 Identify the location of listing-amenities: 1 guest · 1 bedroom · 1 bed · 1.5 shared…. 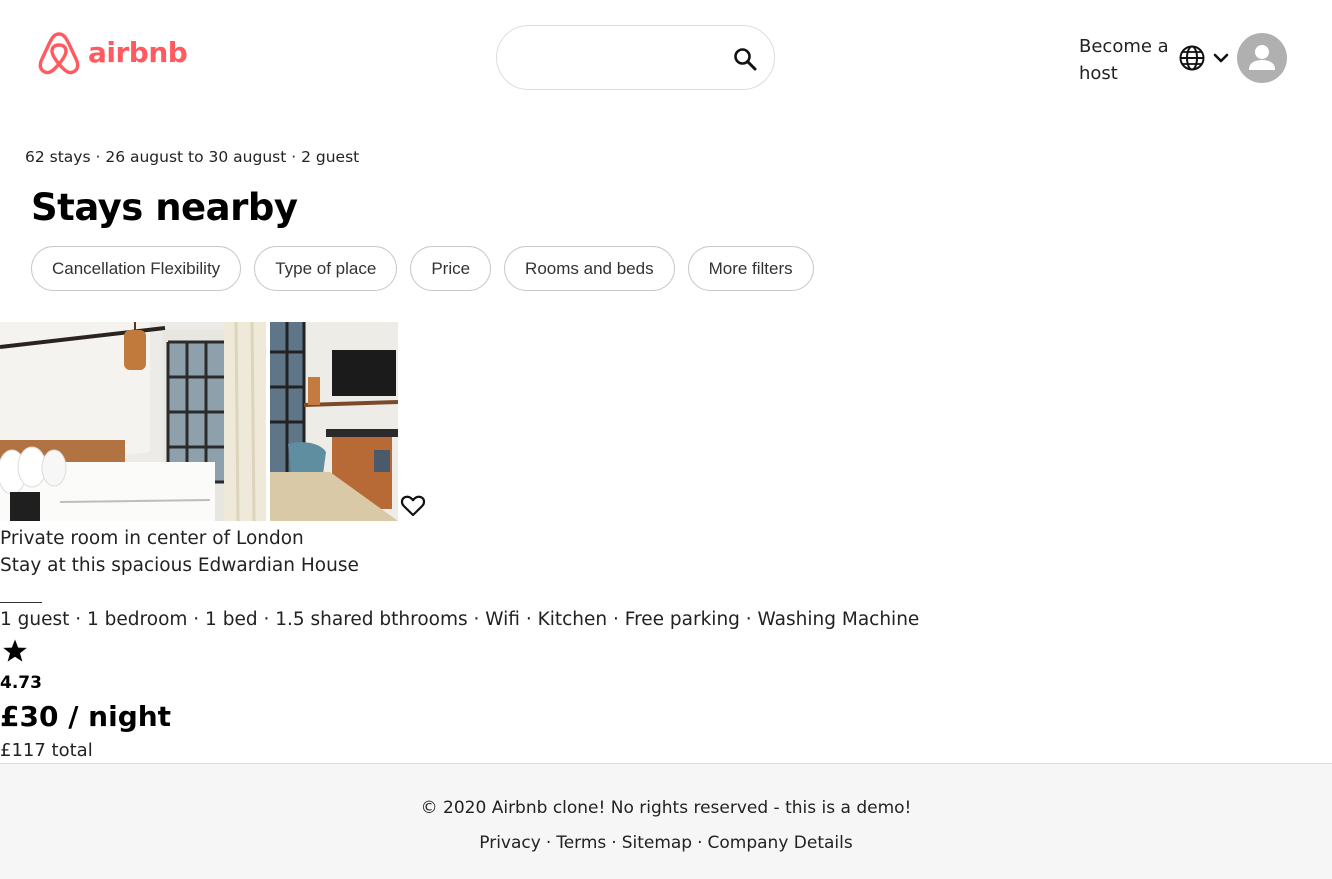
(460, 619).